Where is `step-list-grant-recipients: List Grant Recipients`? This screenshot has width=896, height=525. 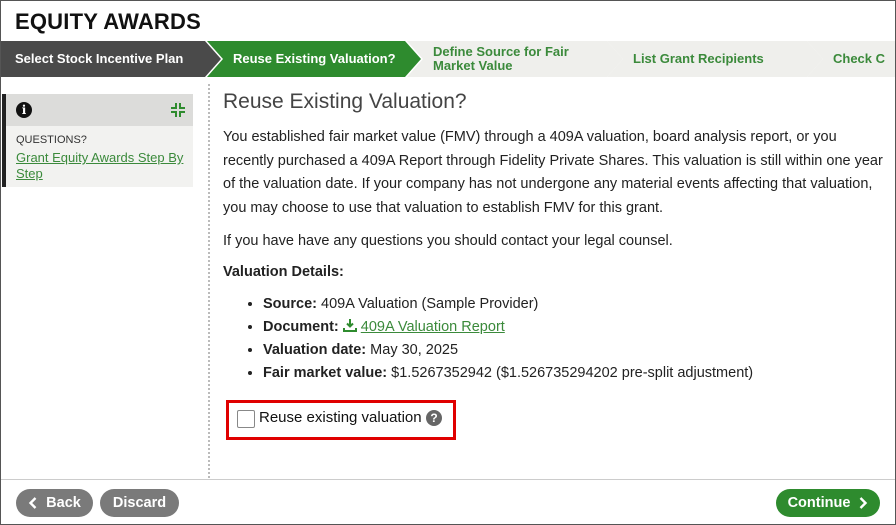 step-list-grant-recipients: List Grant Recipients is located at coordinates (716, 59).